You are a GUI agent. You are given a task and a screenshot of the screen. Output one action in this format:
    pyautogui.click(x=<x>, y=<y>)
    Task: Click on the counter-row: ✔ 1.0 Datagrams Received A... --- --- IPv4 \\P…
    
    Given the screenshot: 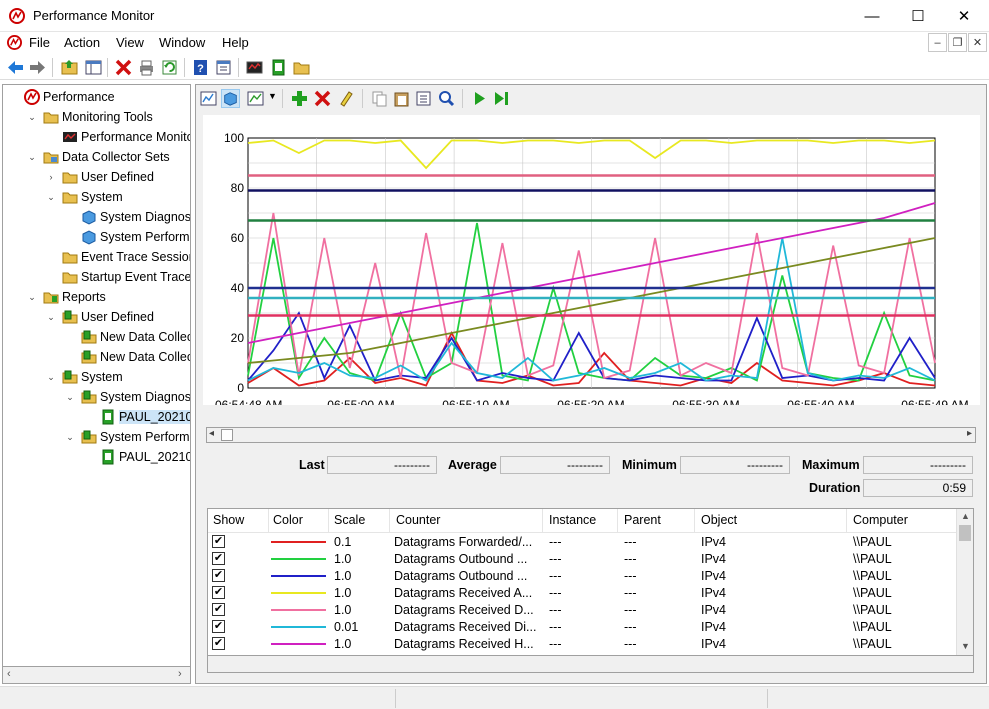 What is the action you would take?
    pyautogui.click(x=582, y=593)
    